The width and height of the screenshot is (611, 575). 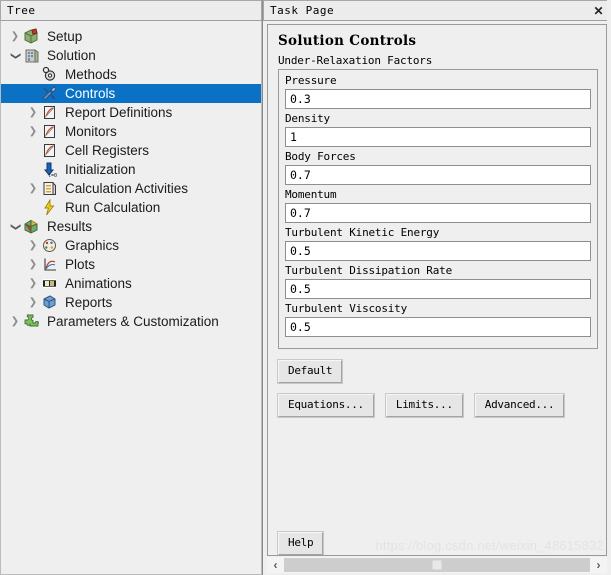 I want to click on sidebar-item-graphics: ❯ Graphics, so click(x=131, y=245).